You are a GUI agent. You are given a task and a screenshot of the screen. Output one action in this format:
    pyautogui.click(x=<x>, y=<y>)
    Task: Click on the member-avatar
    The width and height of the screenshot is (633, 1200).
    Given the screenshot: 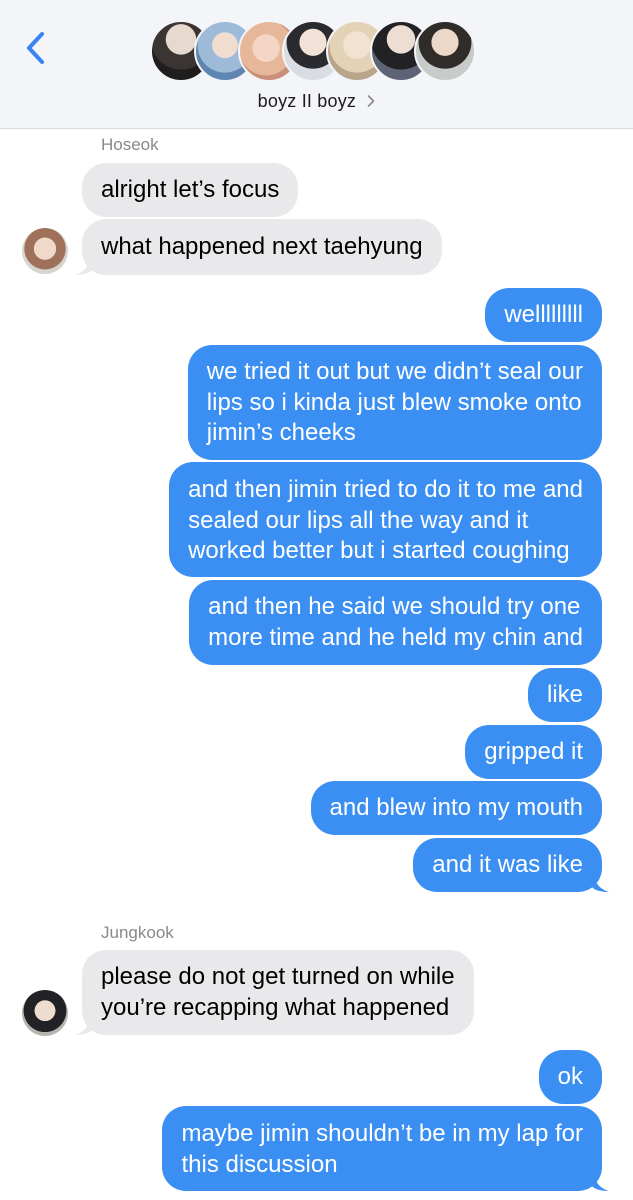 What is the action you would take?
    pyautogui.click(x=445, y=51)
    